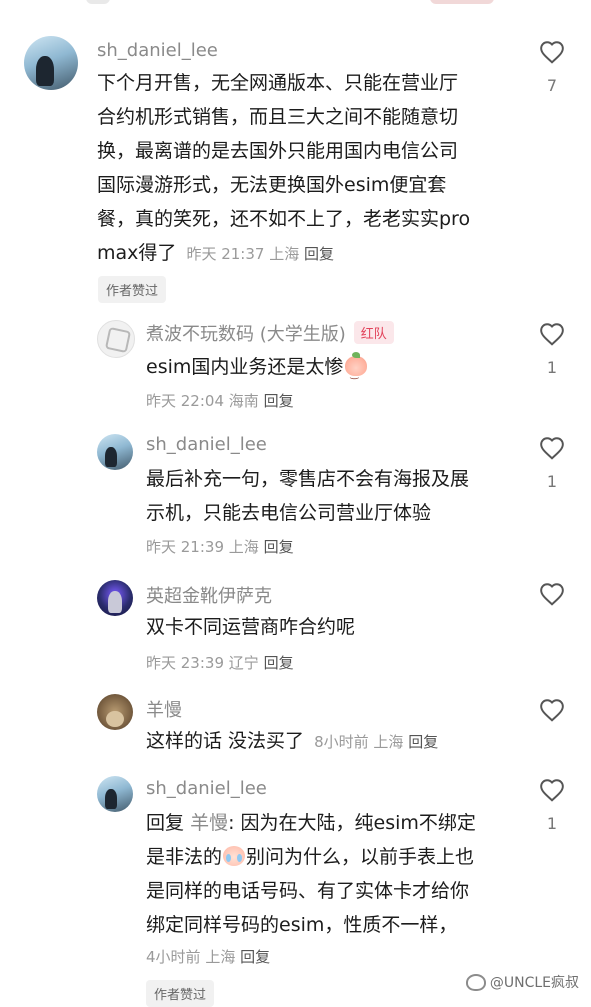  What do you see at coordinates (373, 332) in the screenshot?
I see `team-badge: 红队` at bounding box center [373, 332].